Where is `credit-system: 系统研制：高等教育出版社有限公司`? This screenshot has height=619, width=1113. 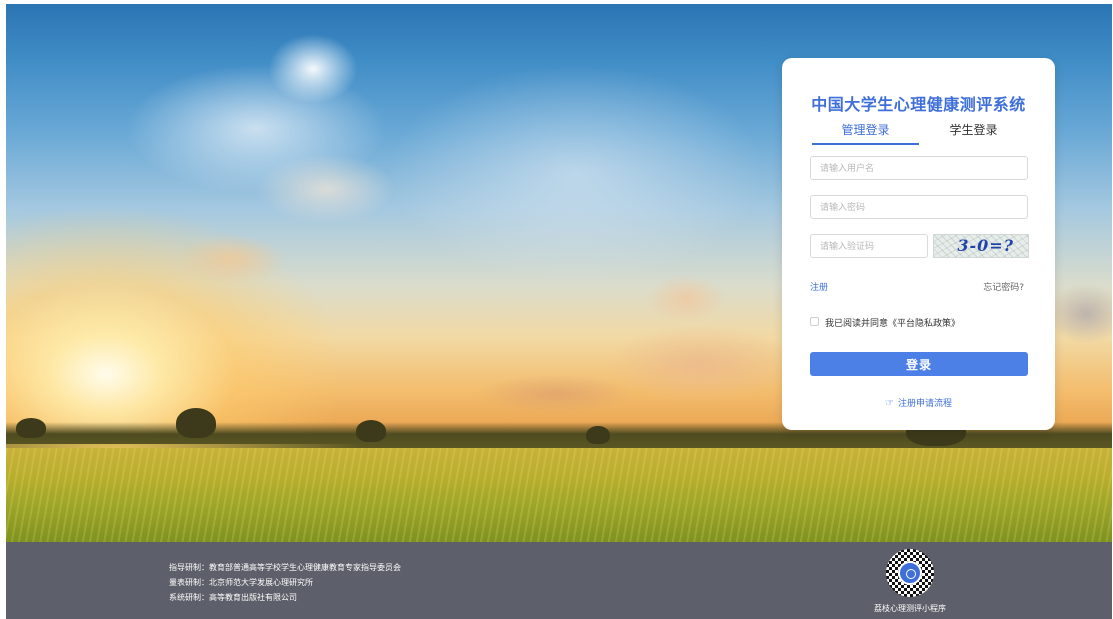 credit-system: 系统研制：高等教育出版社有限公司 is located at coordinates (233, 597).